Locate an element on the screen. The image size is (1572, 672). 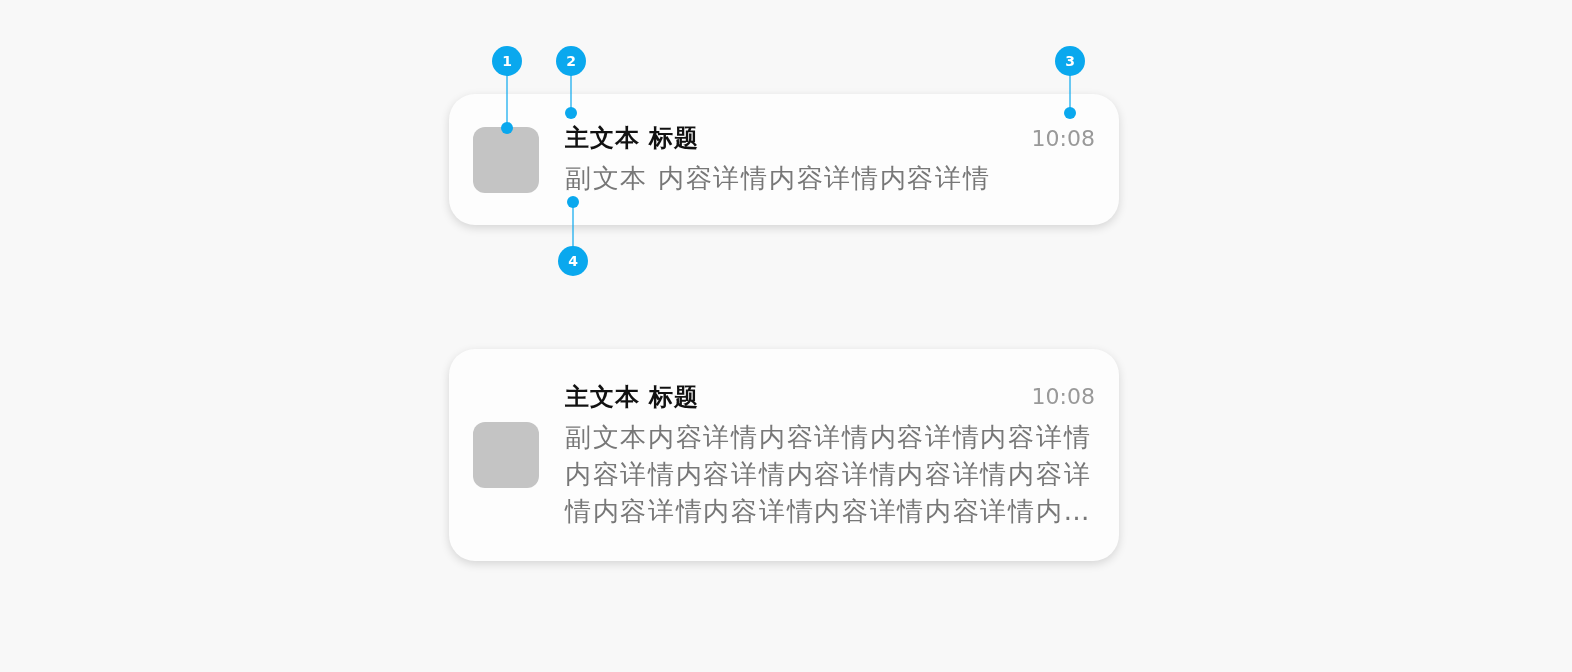
callout-number: 2 is located at coordinates (571, 61).